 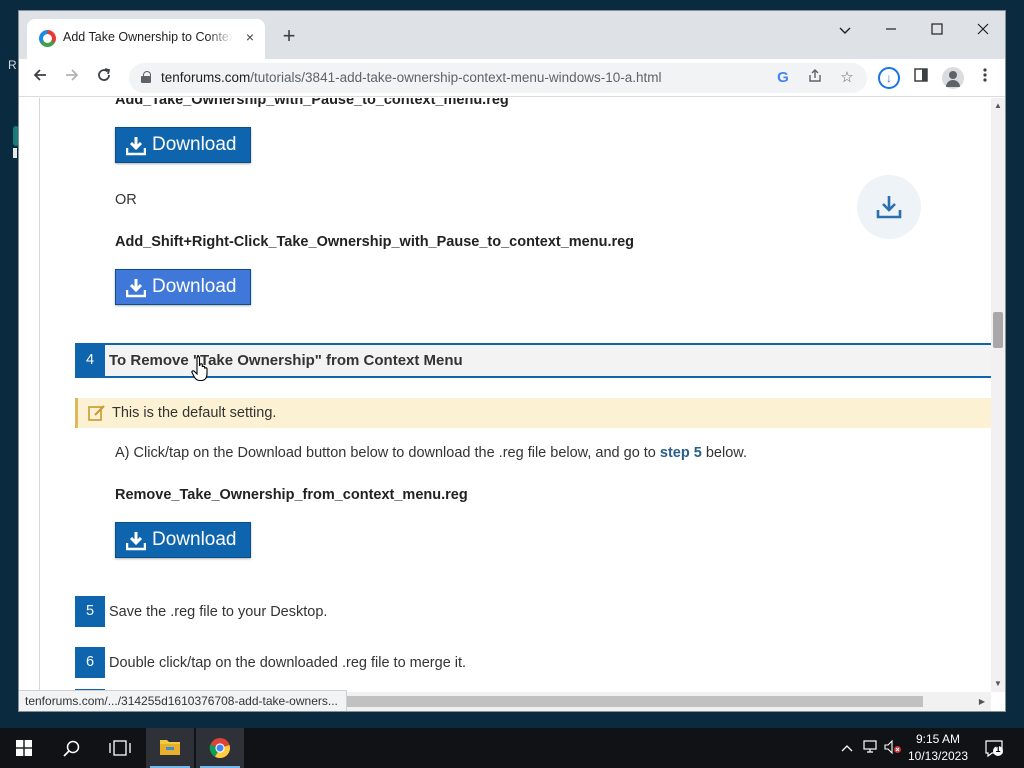 What do you see at coordinates (998, 684) in the screenshot?
I see `scroll-down-arrow-icon: ▼` at bounding box center [998, 684].